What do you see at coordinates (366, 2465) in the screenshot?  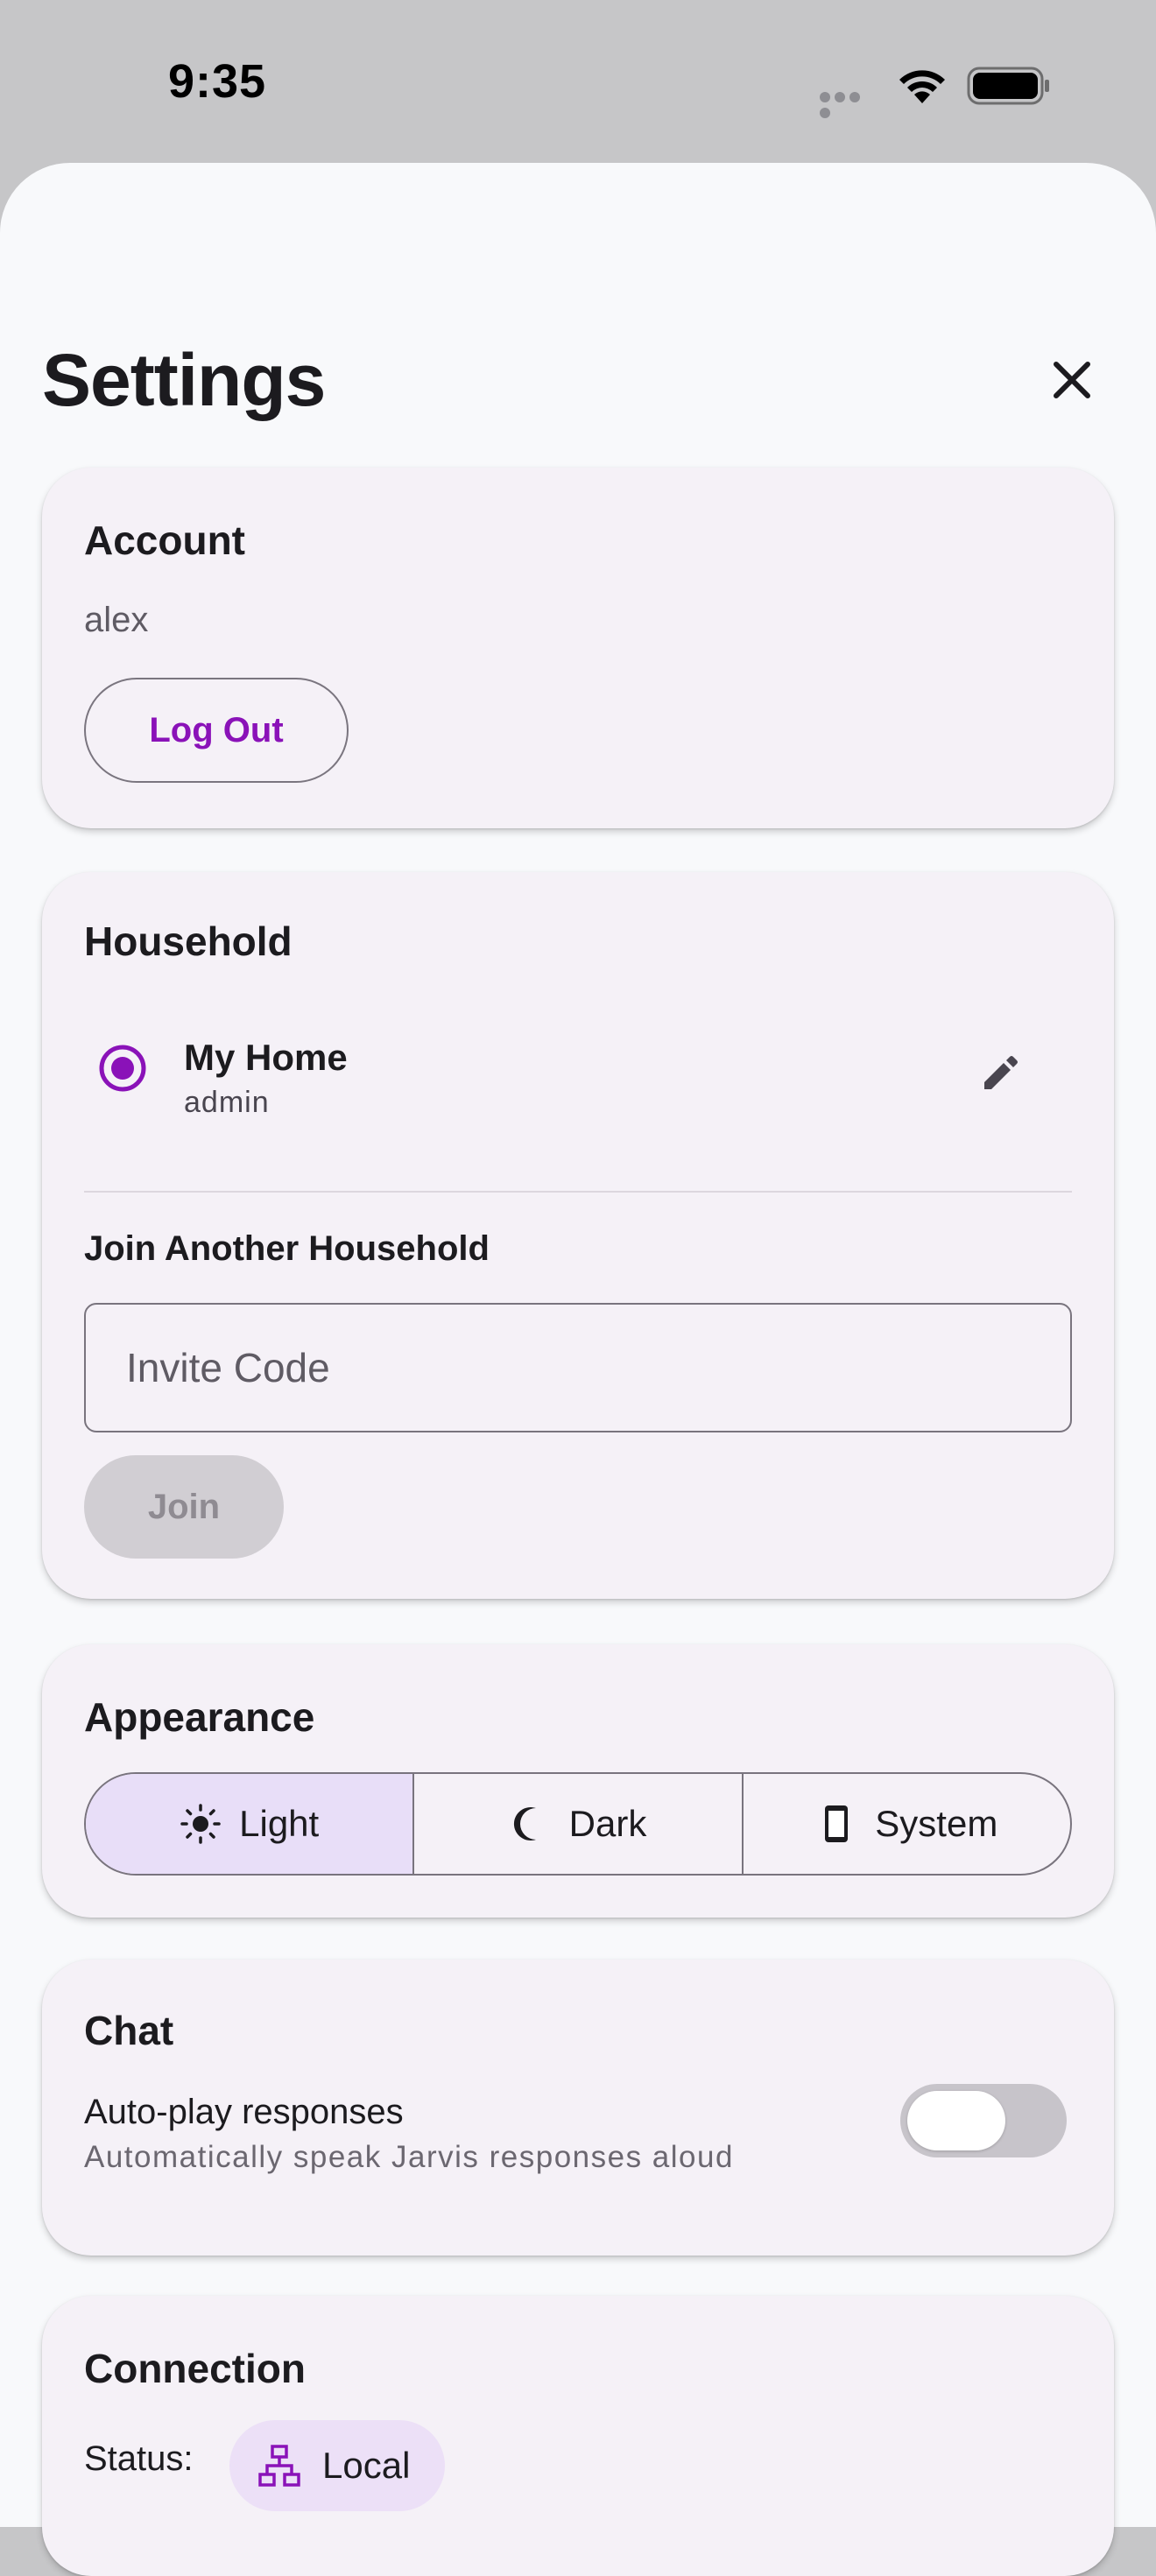 I see `connection-status-value: Local` at bounding box center [366, 2465].